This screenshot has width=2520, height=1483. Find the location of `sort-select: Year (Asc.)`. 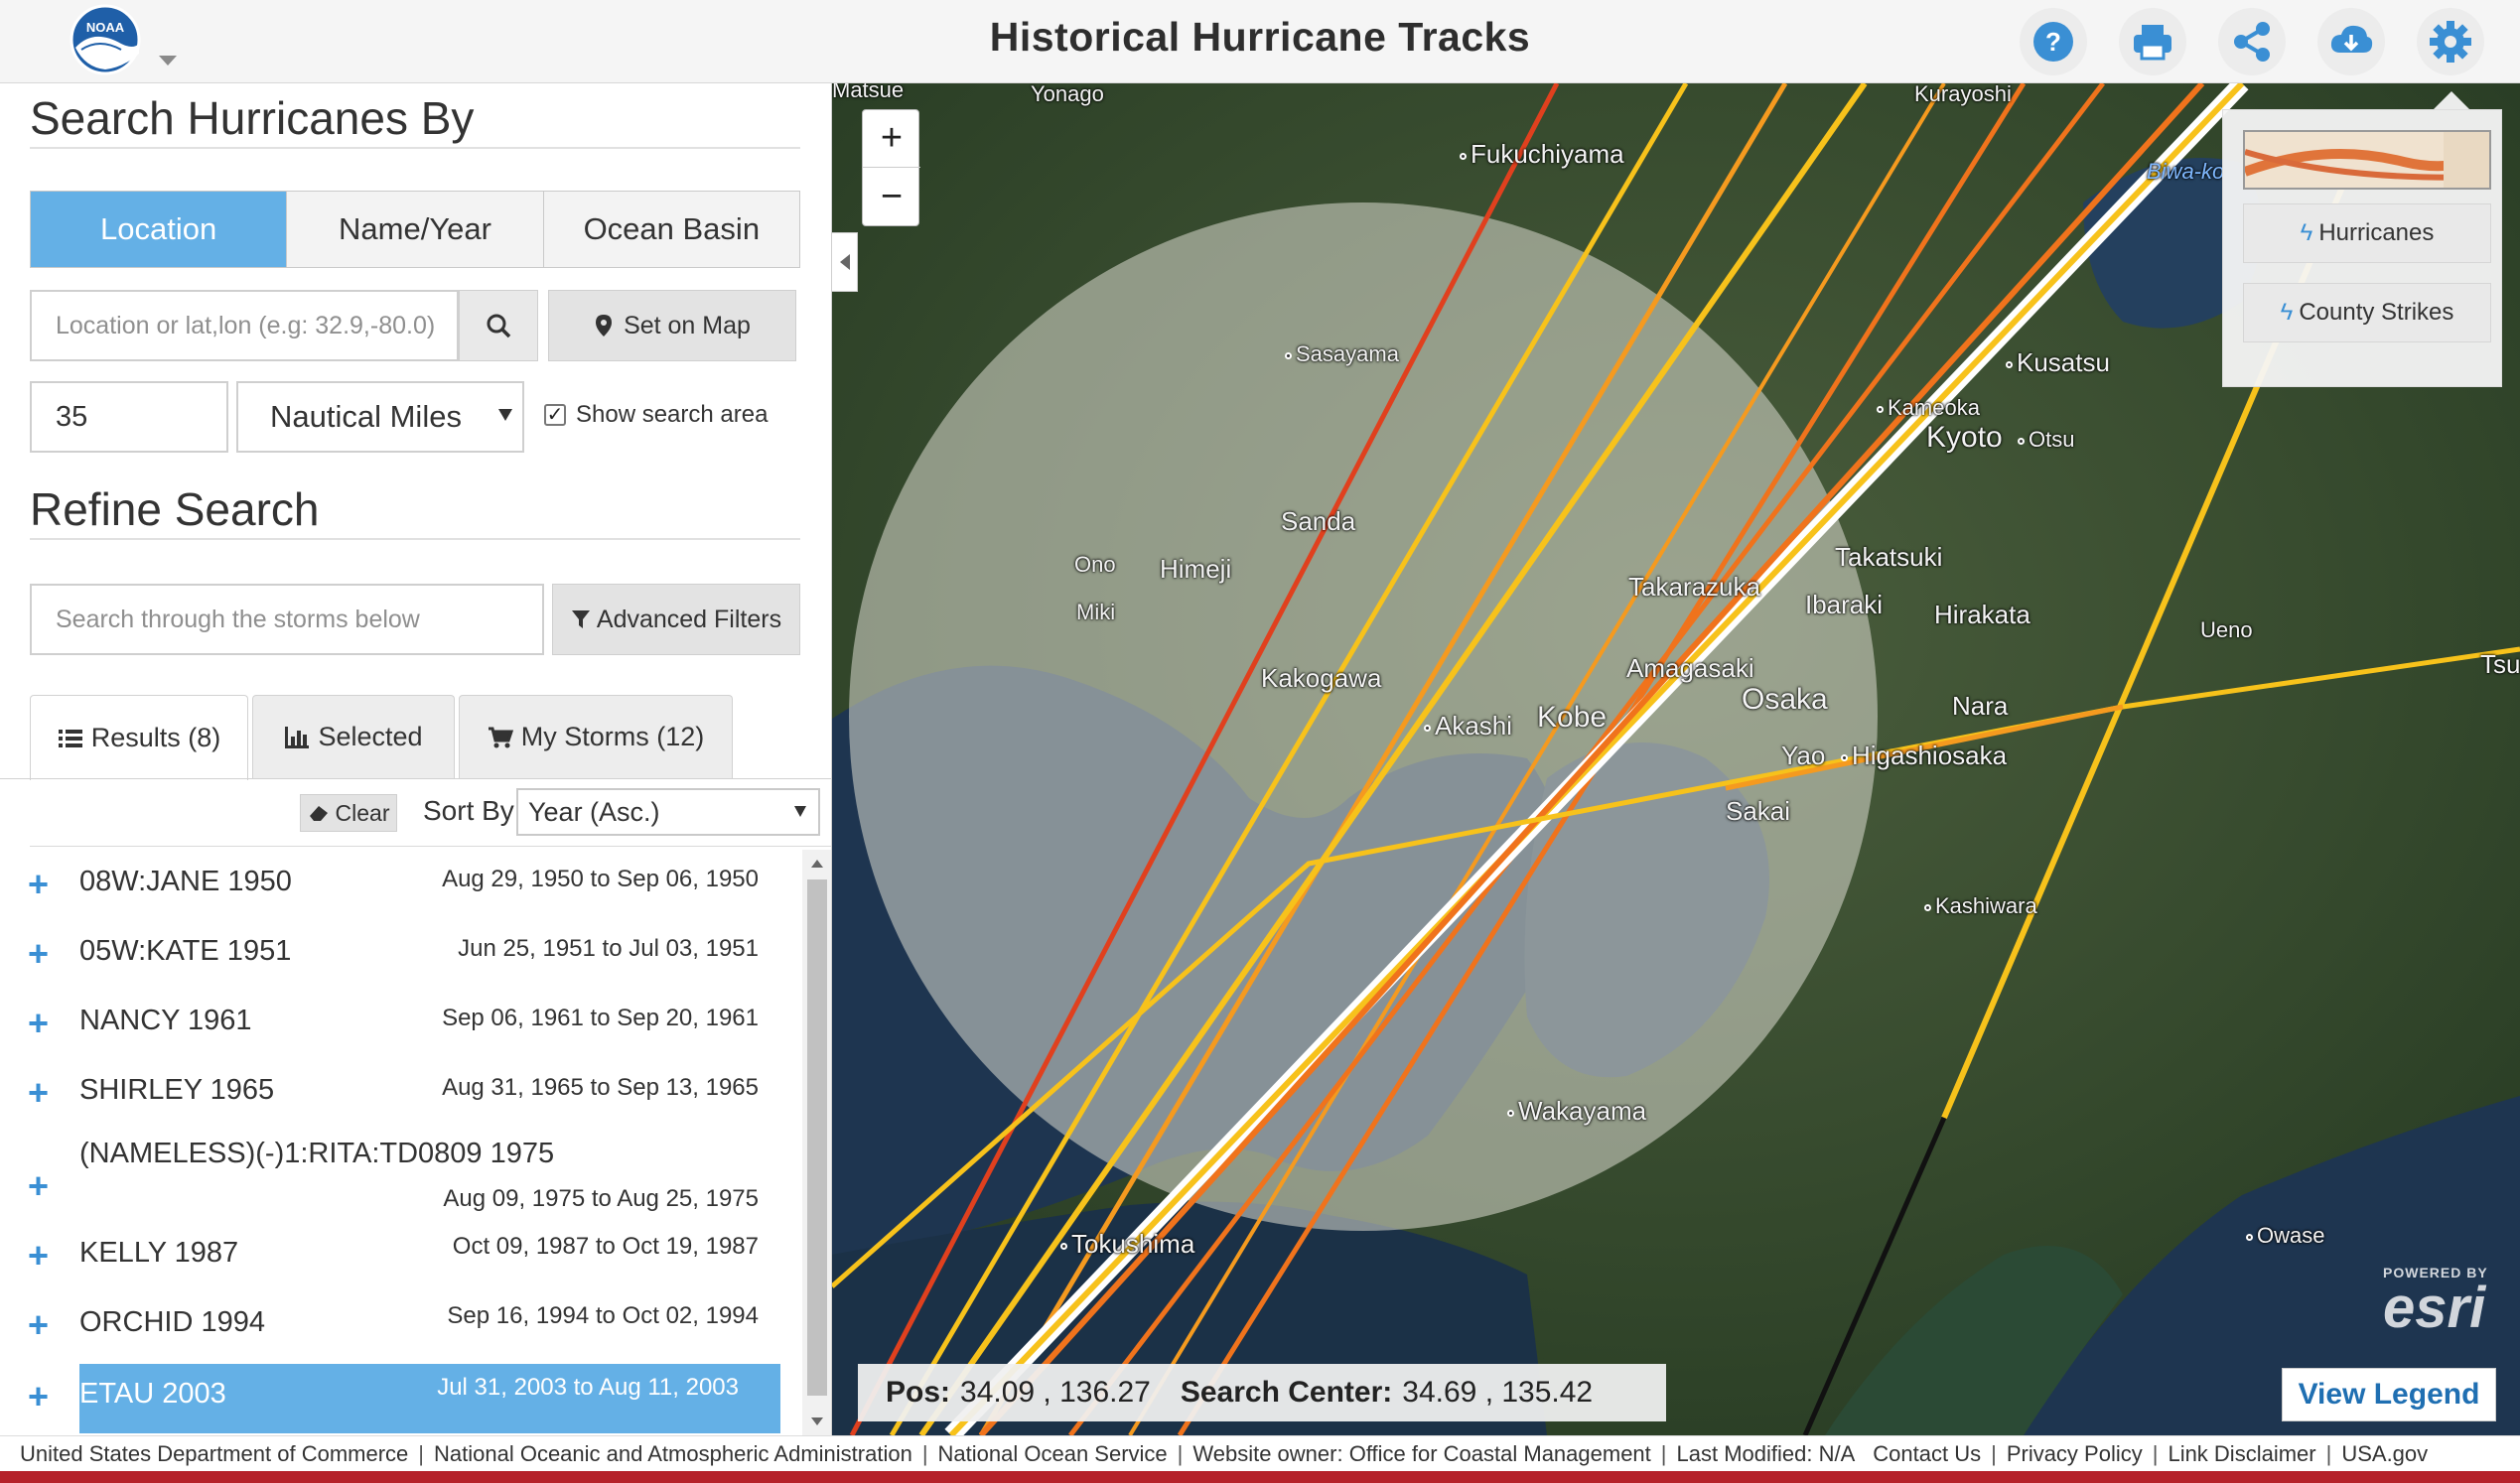

sort-select: Year (Asc.) is located at coordinates (668, 812).